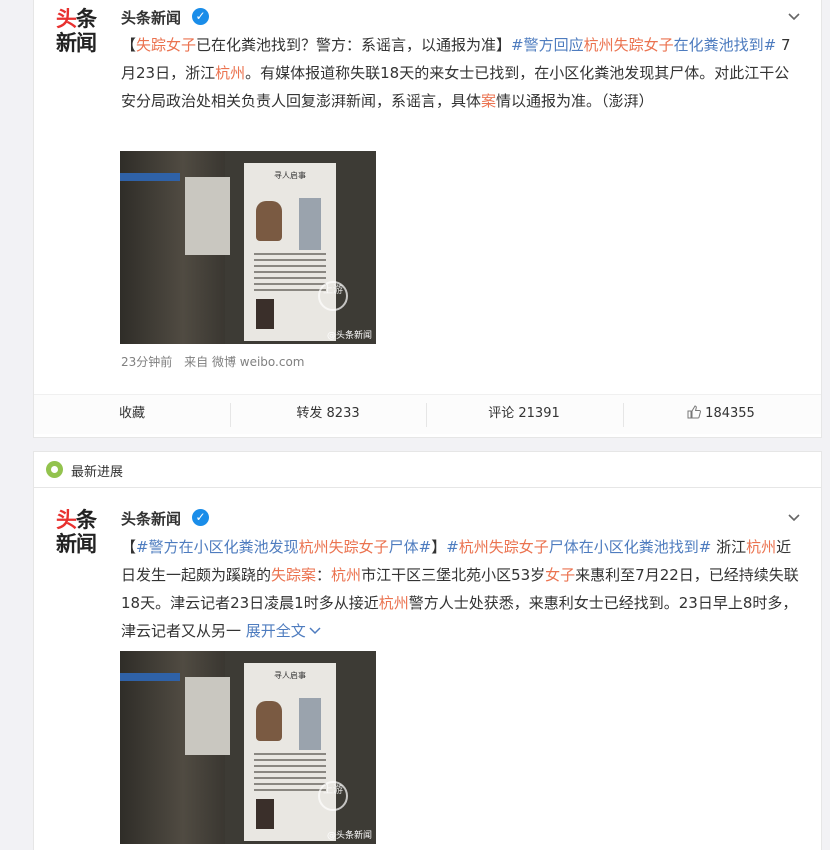  What do you see at coordinates (694, 412) in the screenshot?
I see `thumb-up-icon` at bounding box center [694, 412].